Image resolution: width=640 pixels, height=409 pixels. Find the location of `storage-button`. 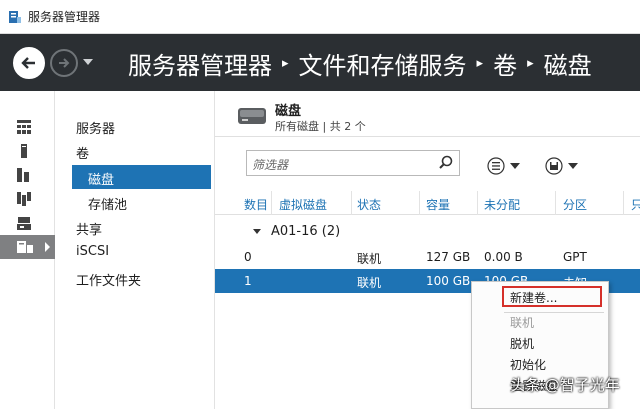

storage-button is located at coordinates (27, 223).